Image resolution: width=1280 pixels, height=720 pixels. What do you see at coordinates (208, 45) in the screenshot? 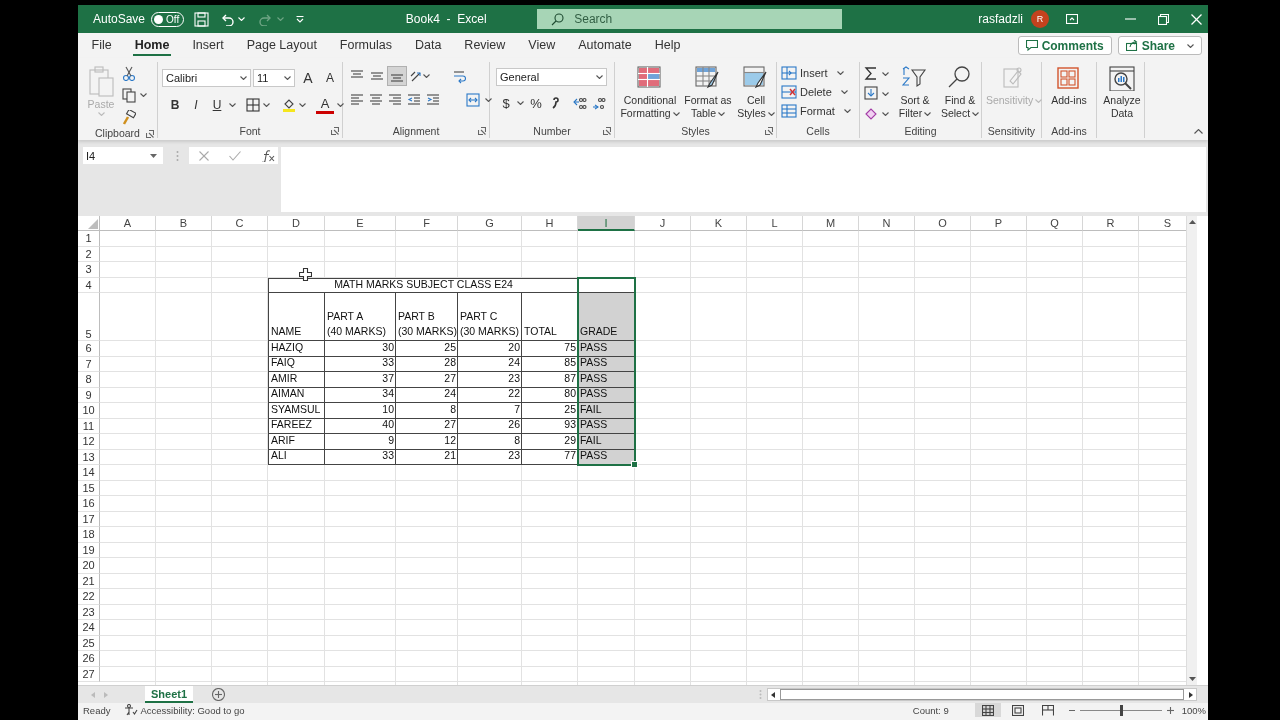
I see `menu-tab: Insert` at bounding box center [208, 45].